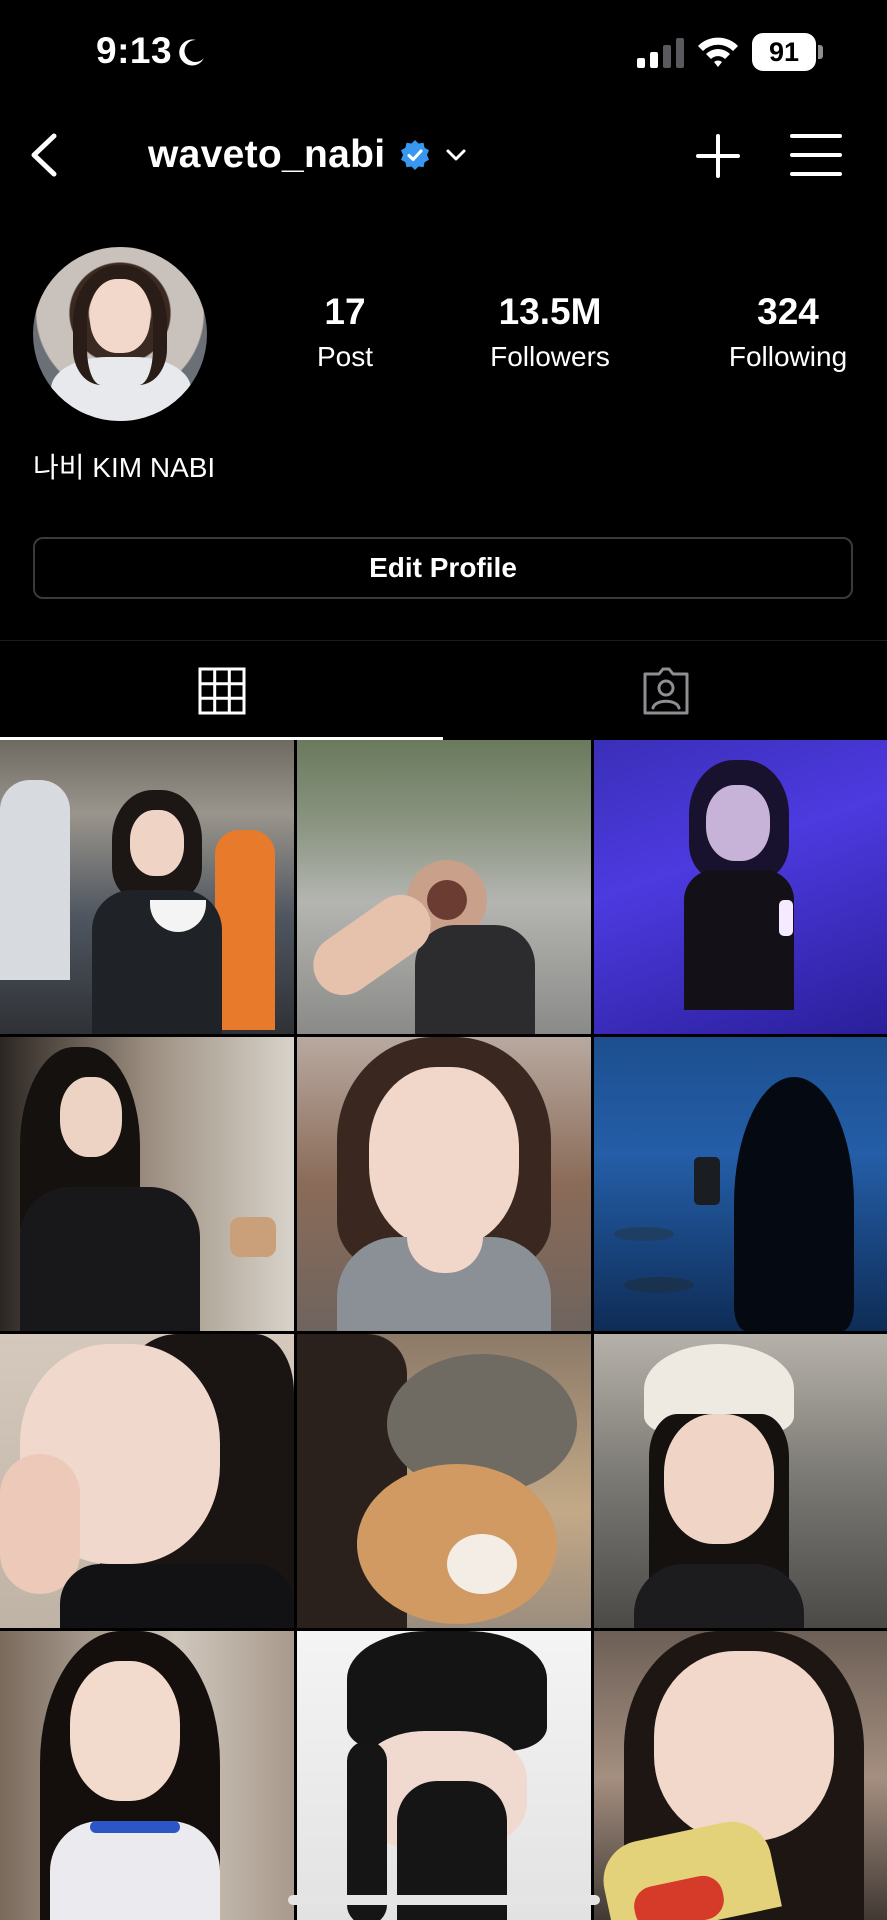 This screenshot has width=887, height=1920. I want to click on status-time: 9:13, so click(134, 50).